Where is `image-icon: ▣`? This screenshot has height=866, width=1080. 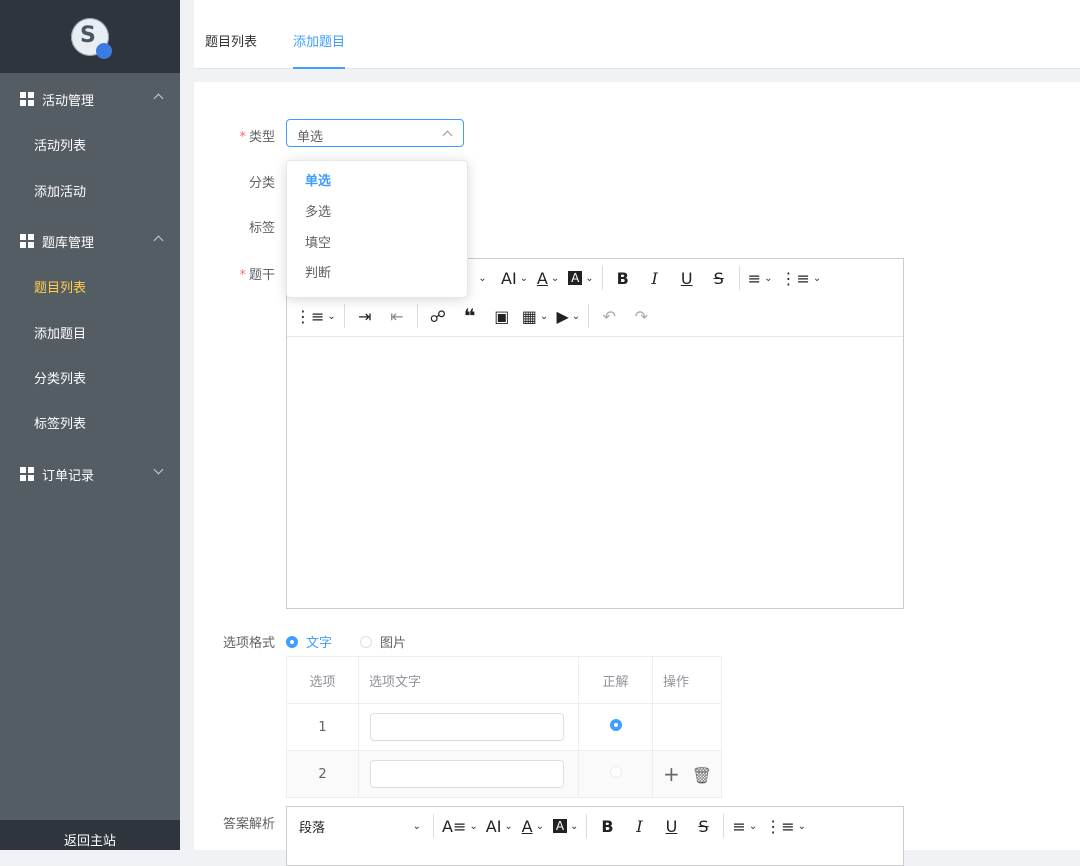
image-icon: ▣ is located at coordinates (502, 316).